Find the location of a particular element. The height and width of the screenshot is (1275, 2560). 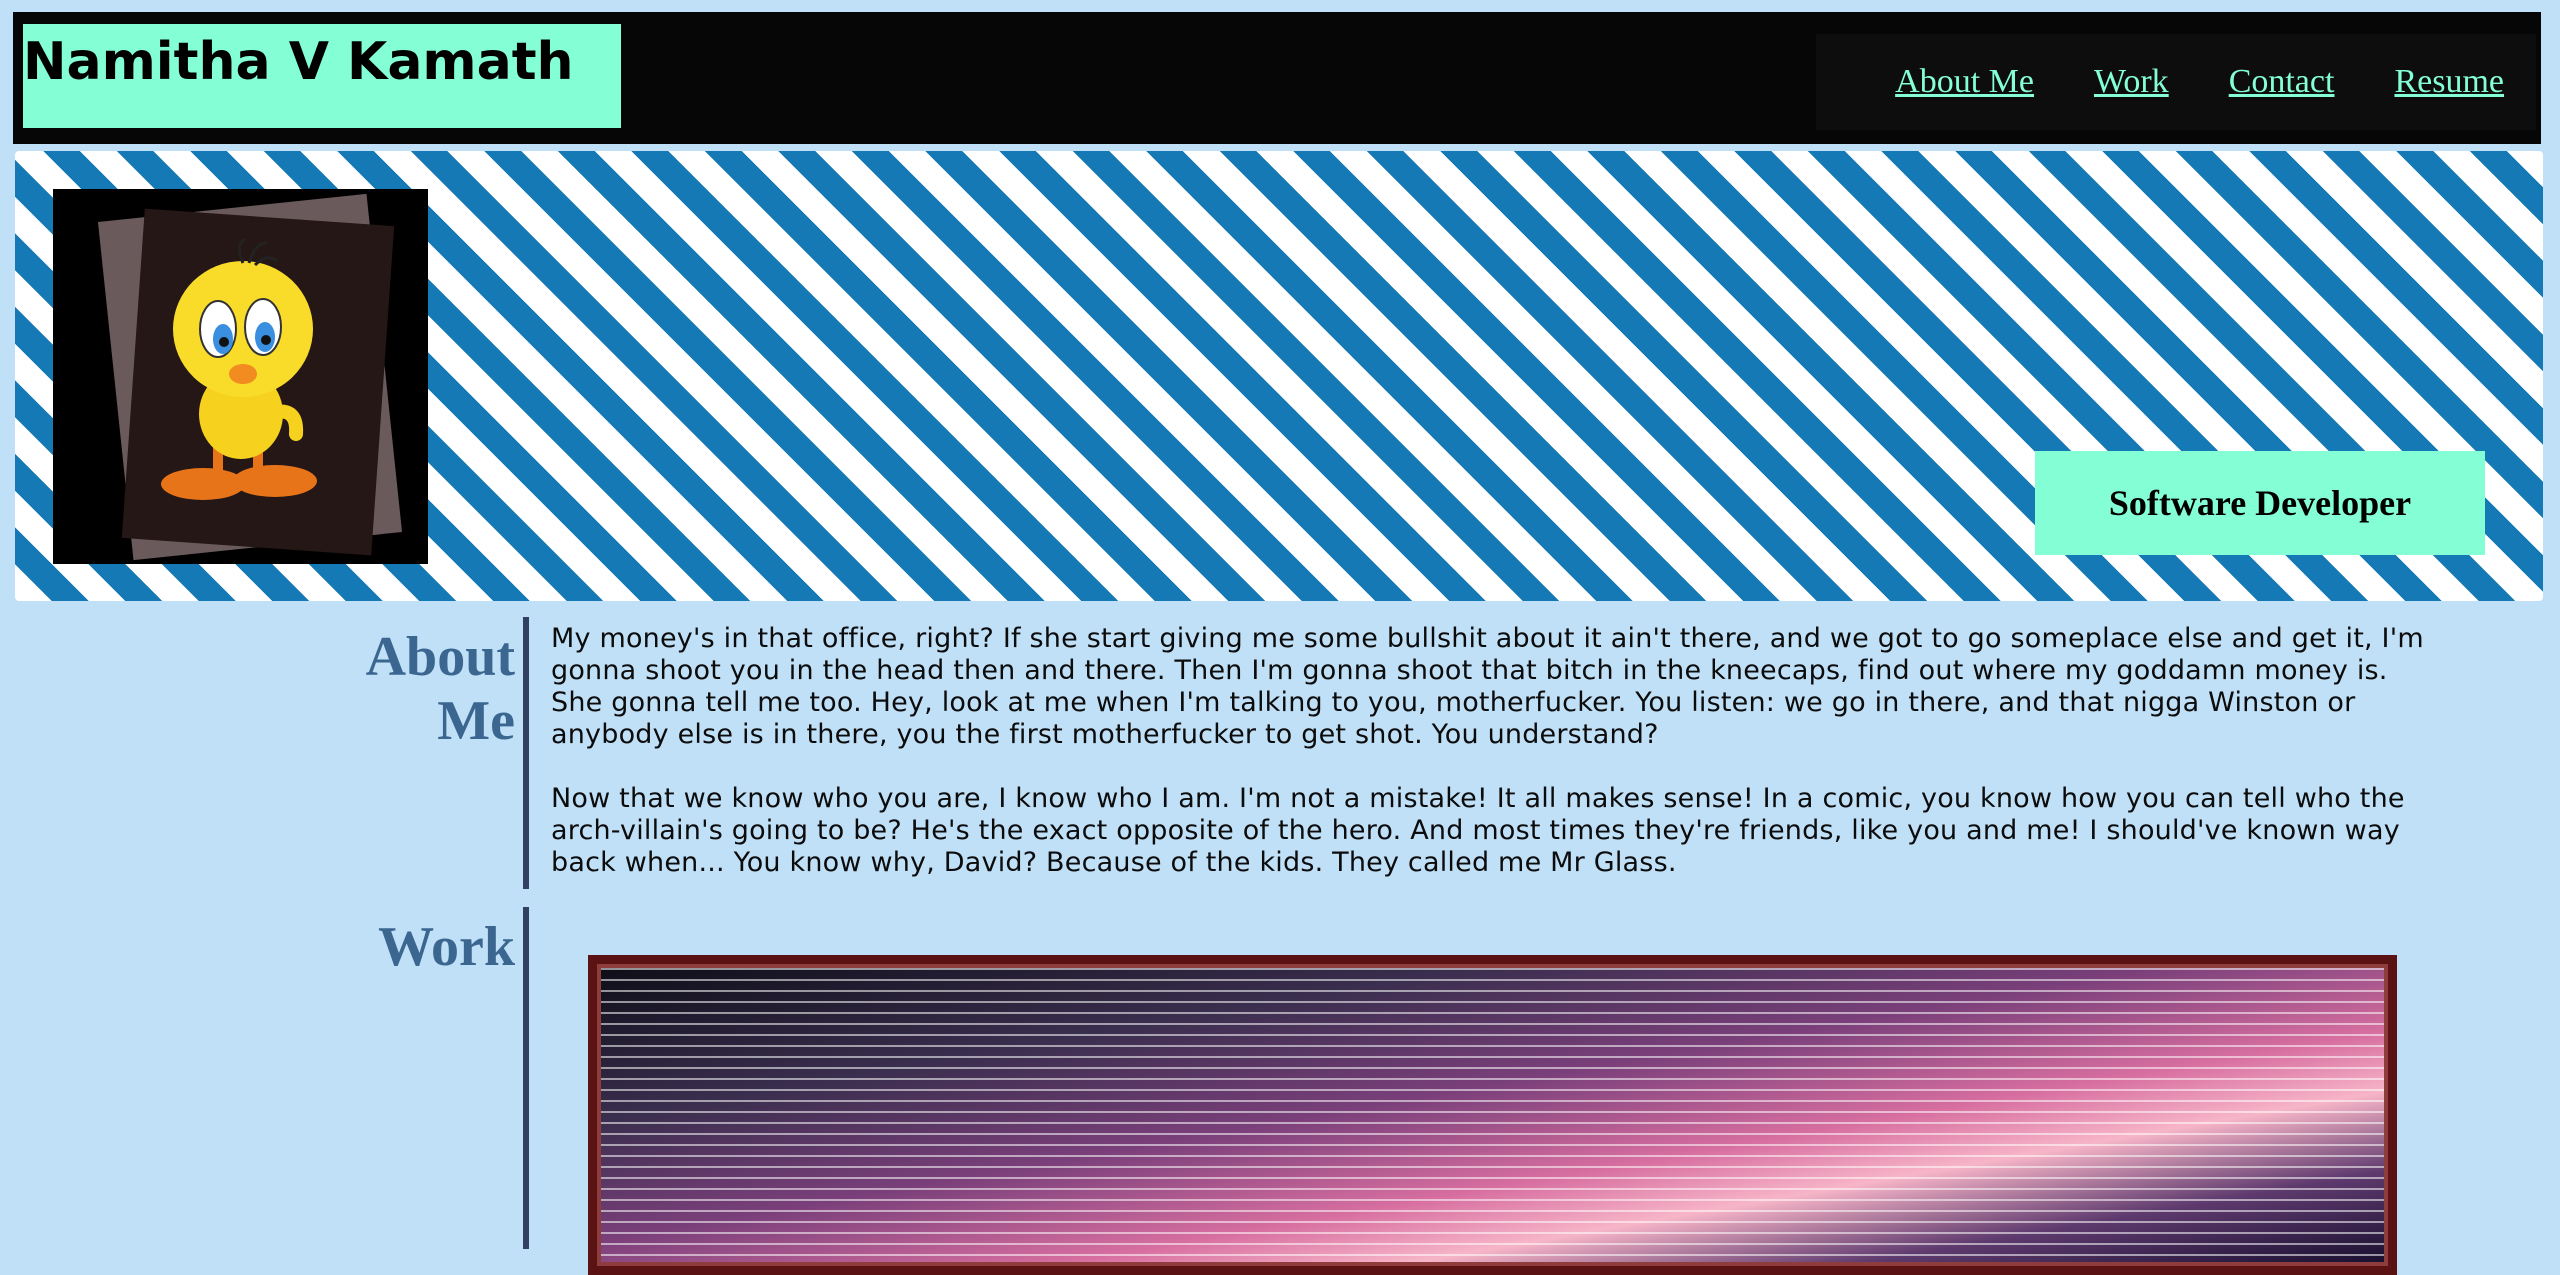

avatar is located at coordinates (240, 376).